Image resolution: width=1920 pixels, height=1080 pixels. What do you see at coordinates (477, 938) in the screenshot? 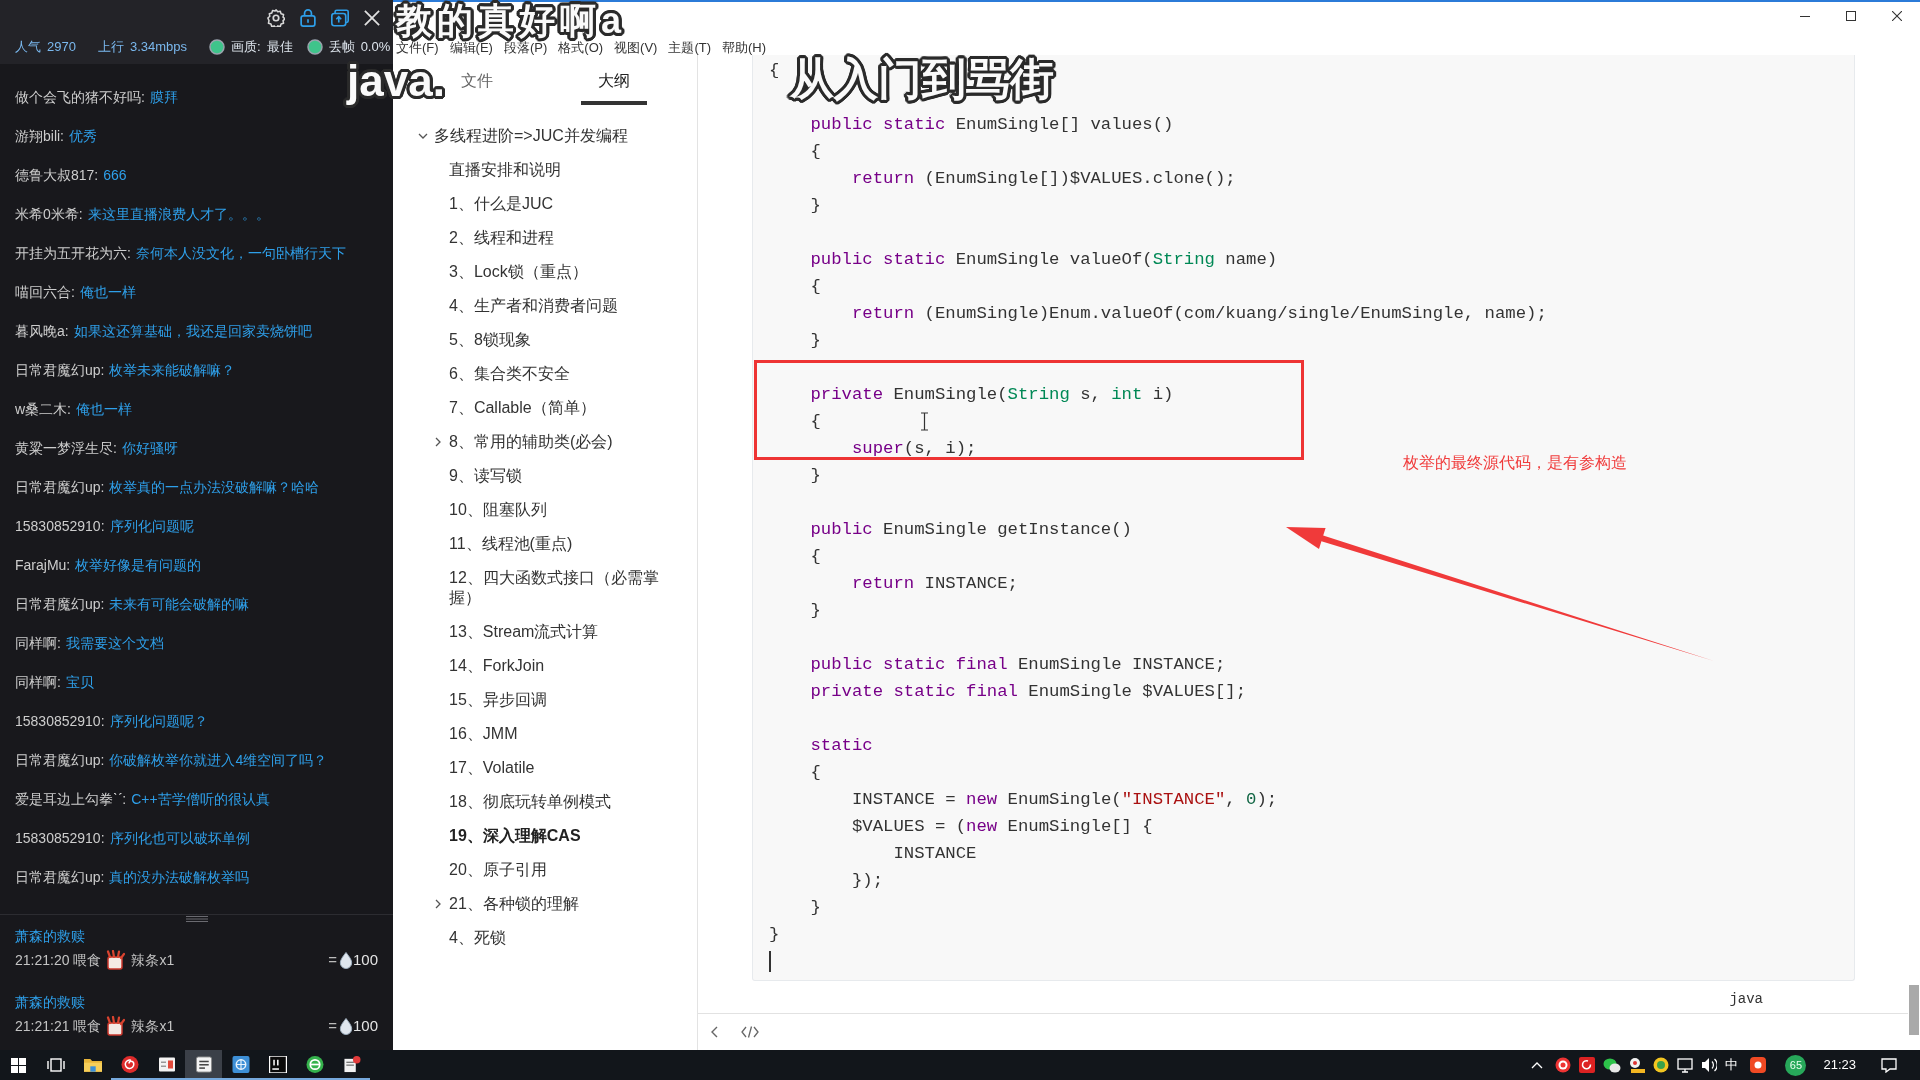
I see `outline-item: 4、死锁` at bounding box center [477, 938].